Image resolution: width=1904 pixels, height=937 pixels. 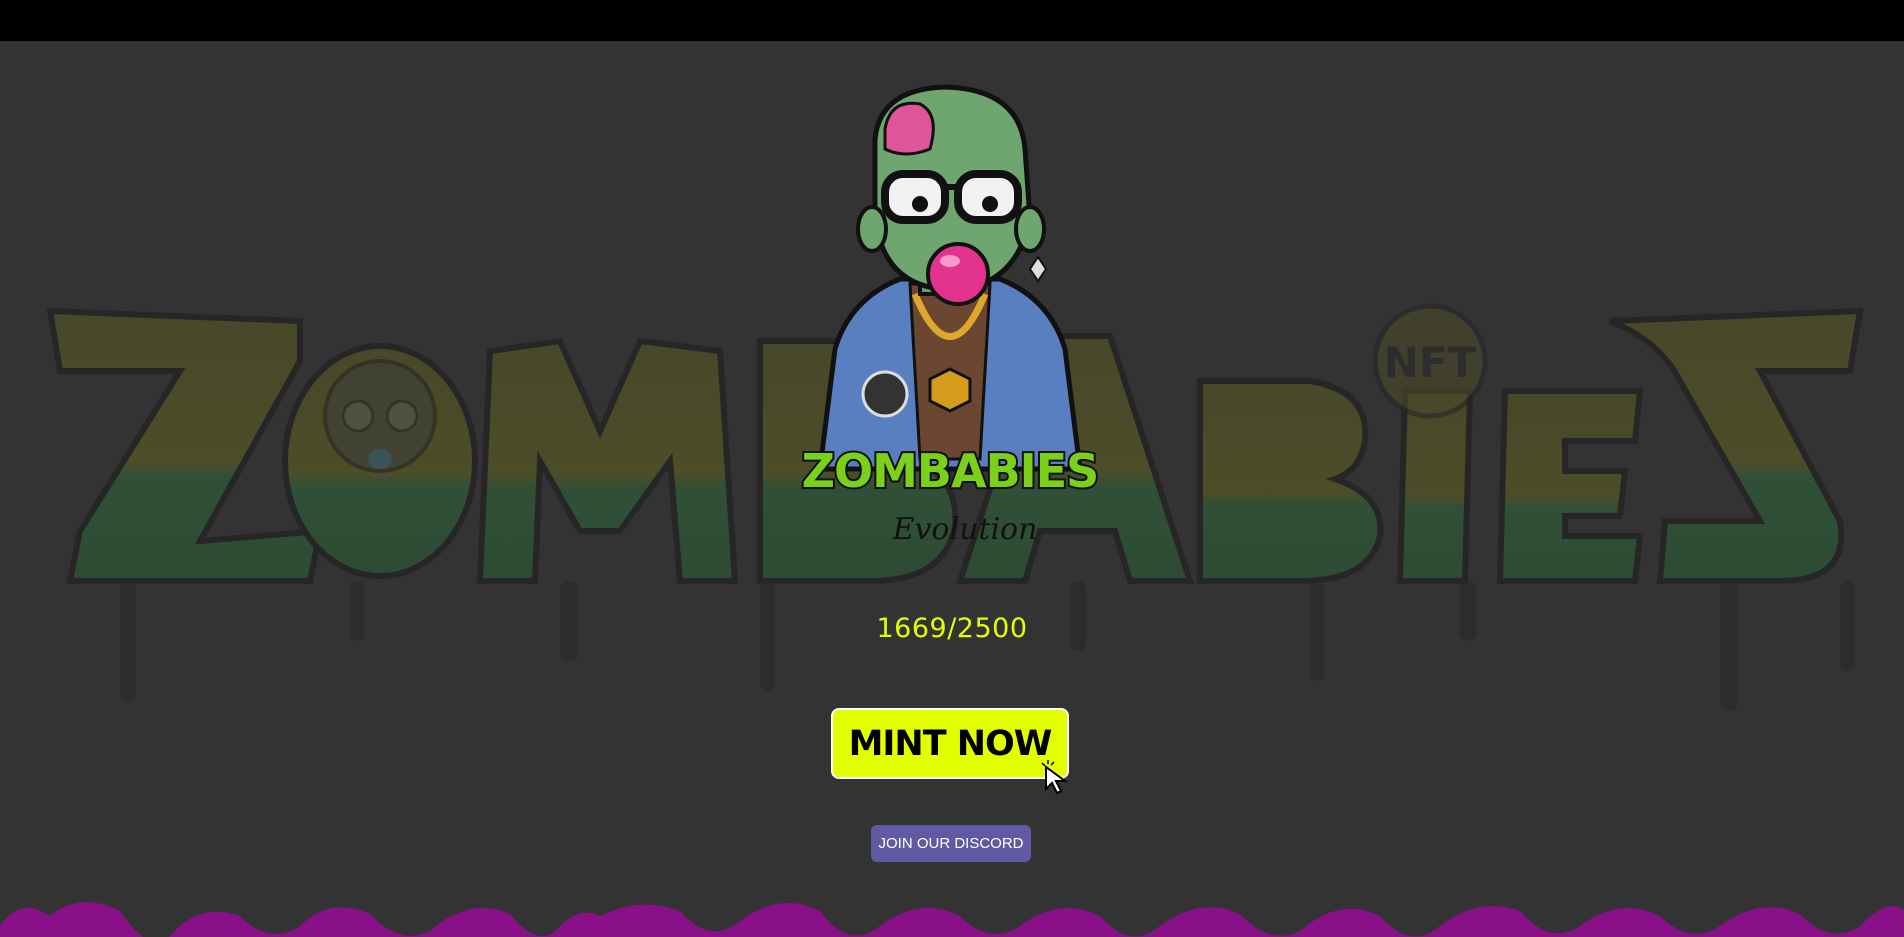 I want to click on background-nft-badge: NFT, so click(x=1430, y=362).